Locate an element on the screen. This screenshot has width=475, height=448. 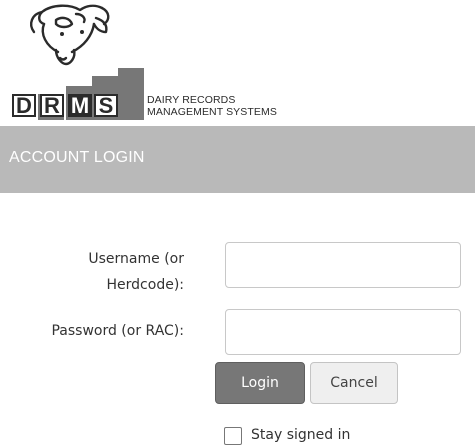
cow-head-icon is located at coordinates (70, 35).